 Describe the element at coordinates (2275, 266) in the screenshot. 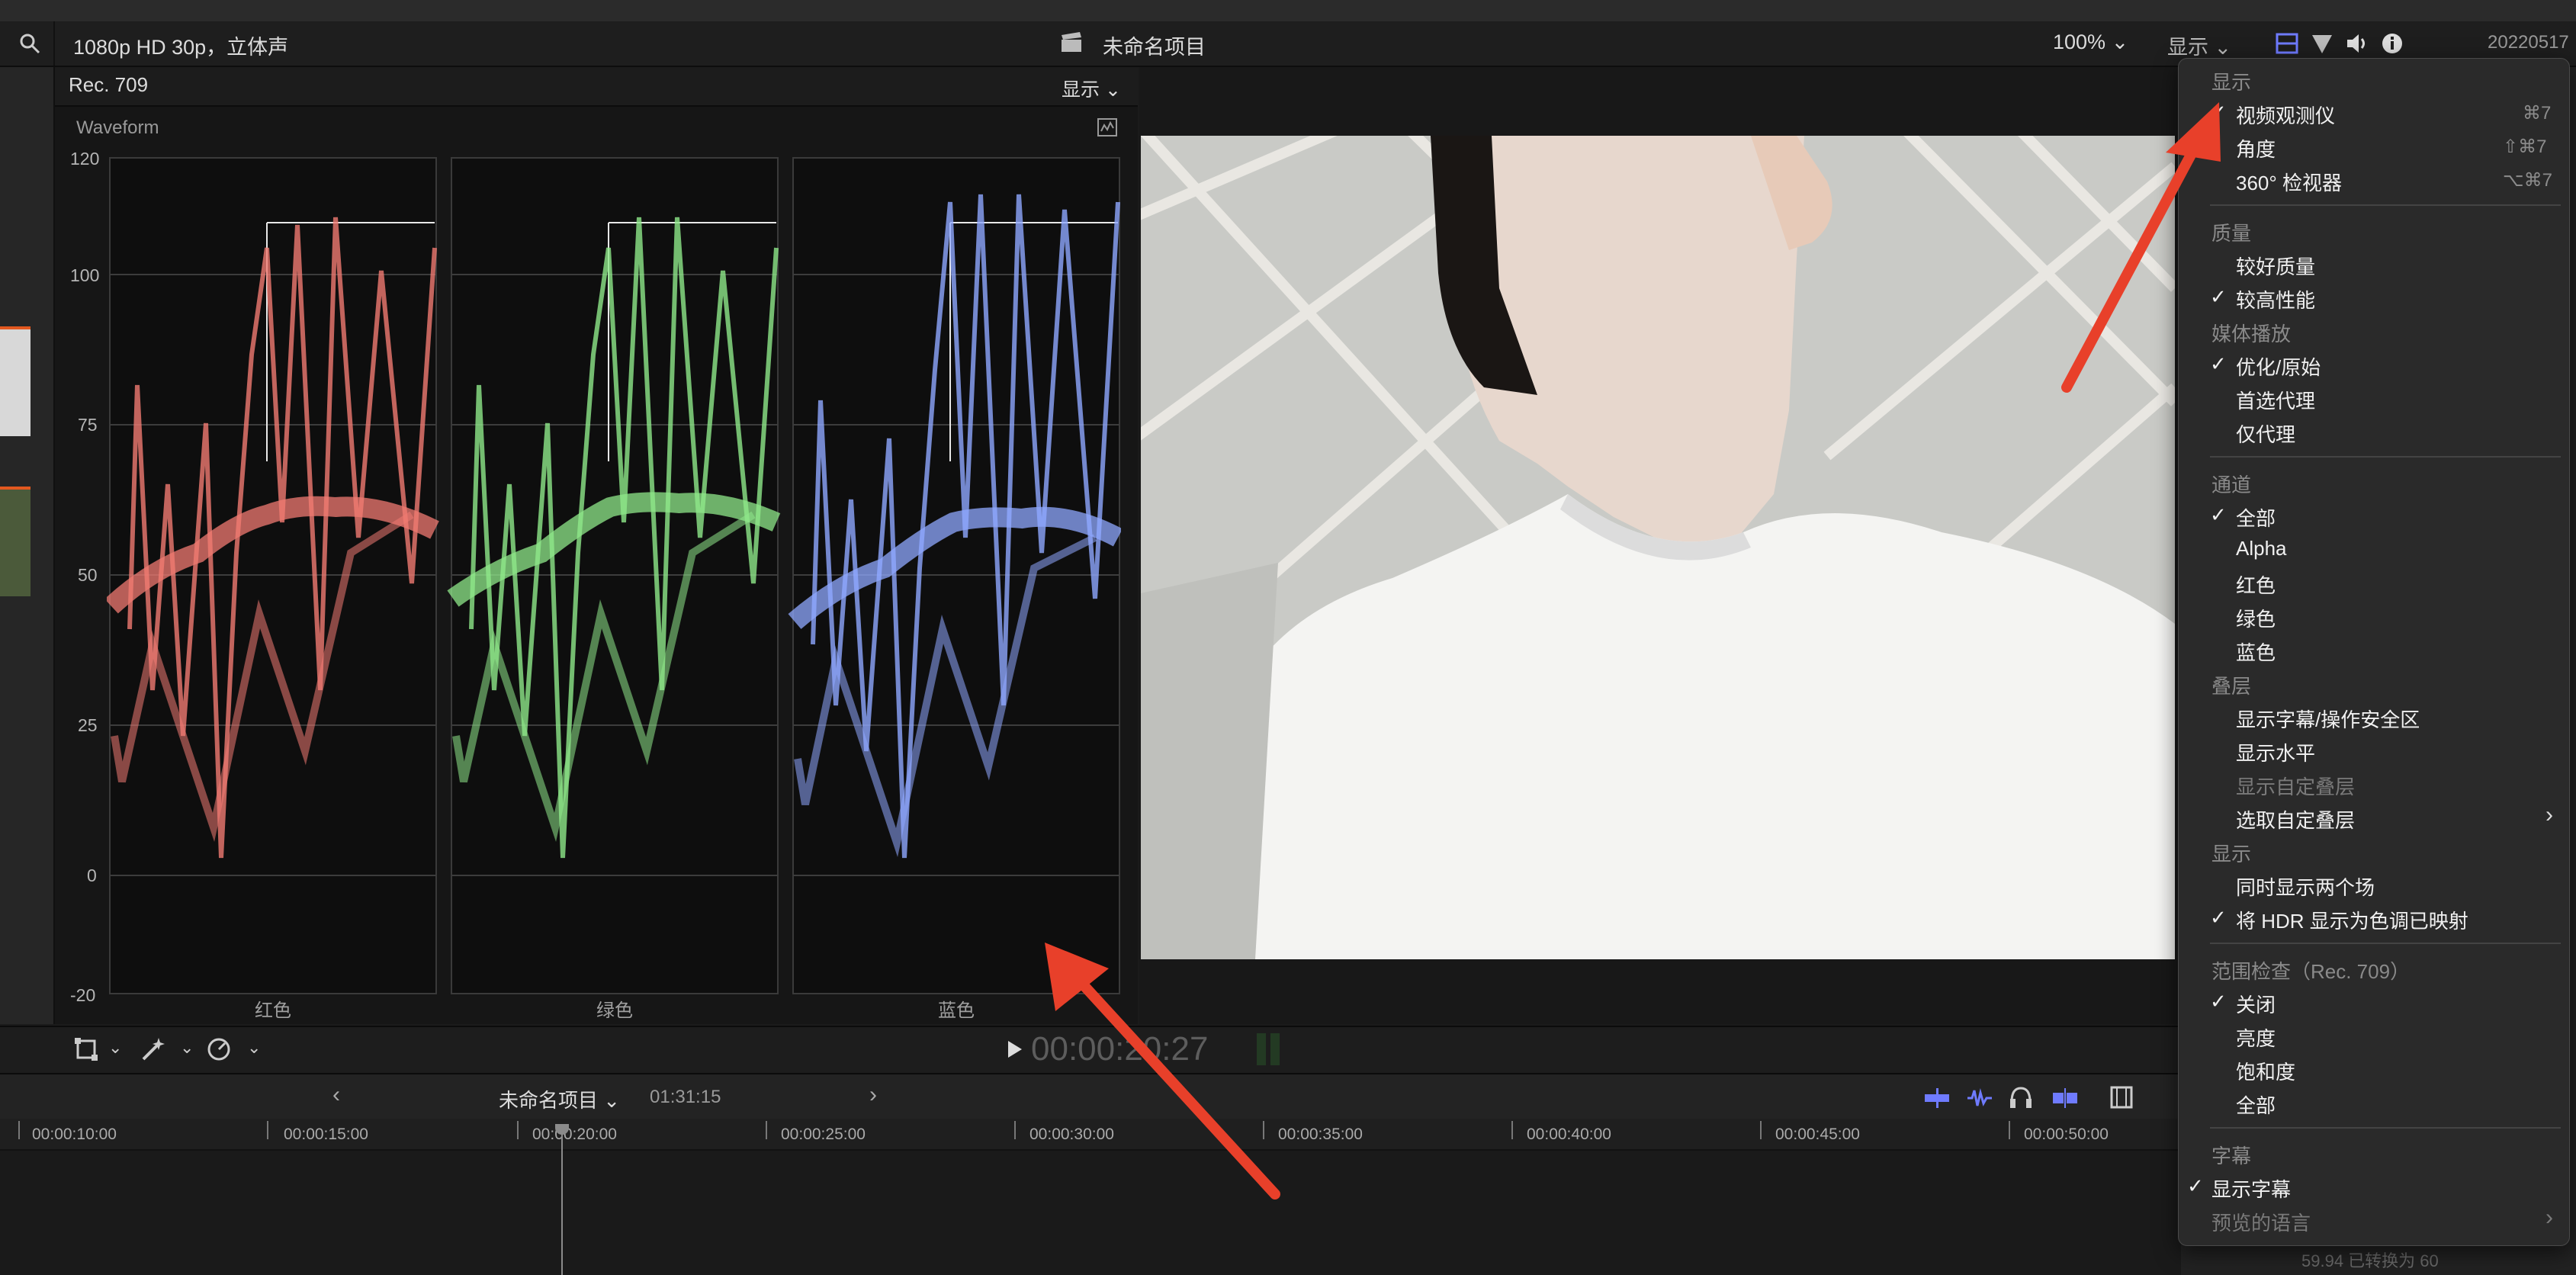

I see `menu-item-better-quality: 较好质量` at that location.